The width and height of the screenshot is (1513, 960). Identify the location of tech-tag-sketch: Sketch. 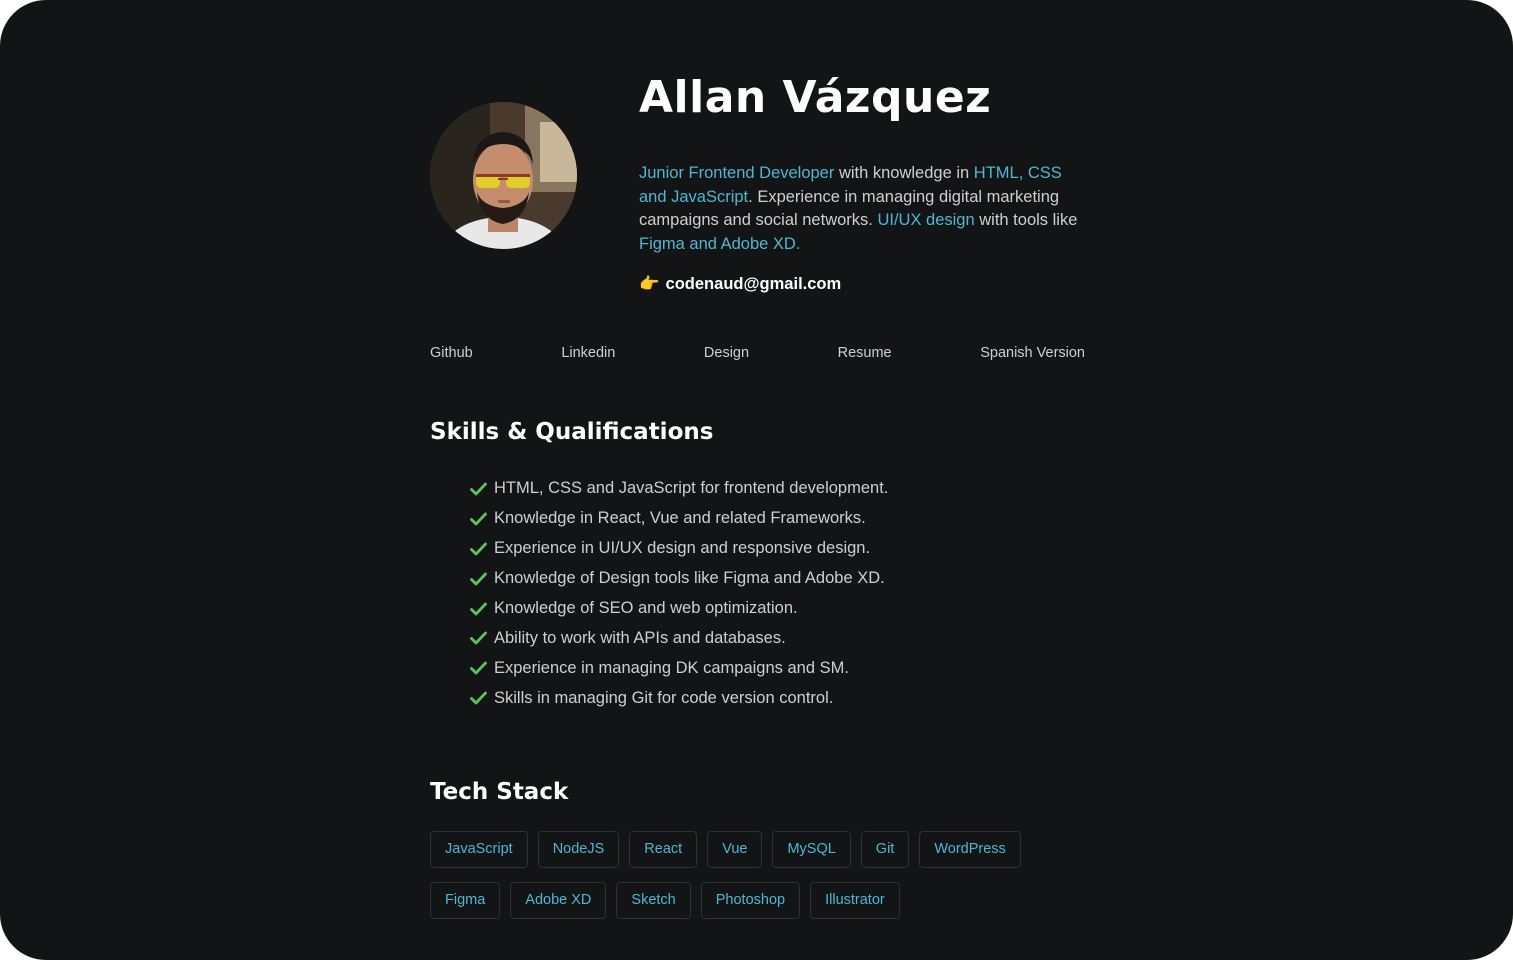
(653, 900).